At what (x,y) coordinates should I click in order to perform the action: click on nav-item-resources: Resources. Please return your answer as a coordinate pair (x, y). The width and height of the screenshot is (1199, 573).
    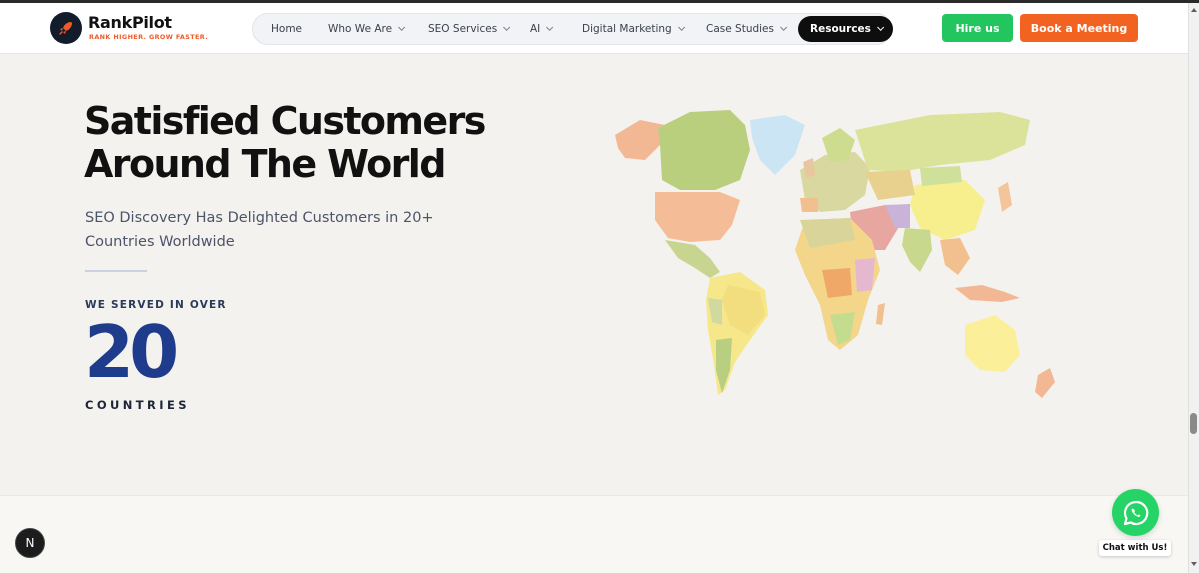
    Looking at the image, I should click on (845, 29).